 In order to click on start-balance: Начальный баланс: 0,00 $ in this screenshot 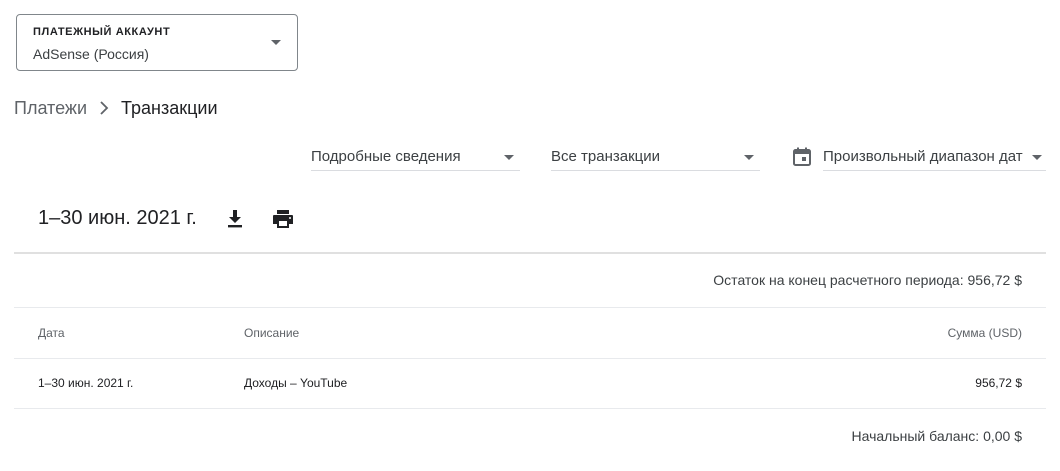, I will do `click(936, 436)`.